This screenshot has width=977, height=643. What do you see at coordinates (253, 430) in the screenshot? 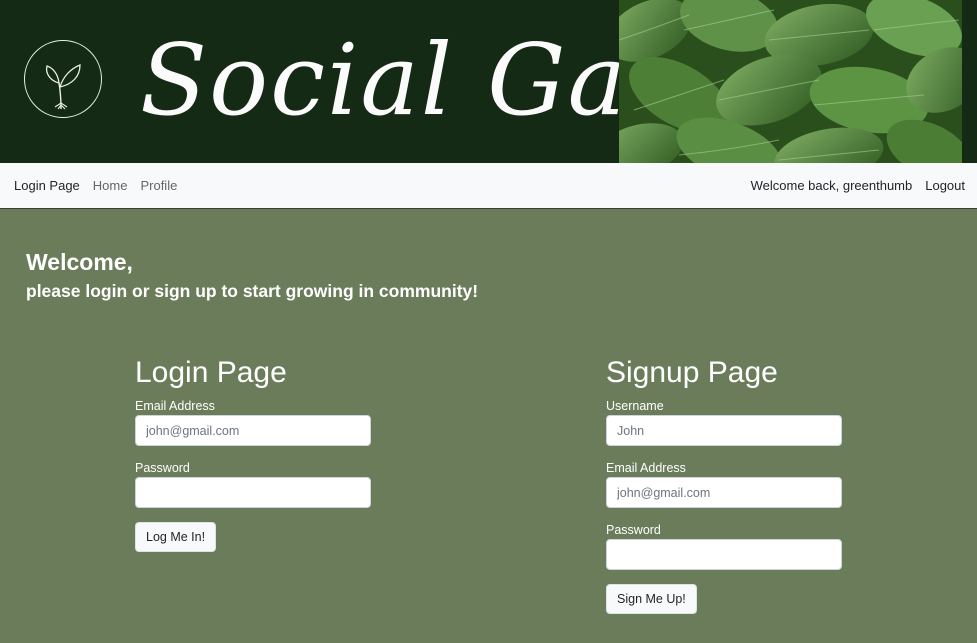
I see `login-email-input` at bounding box center [253, 430].